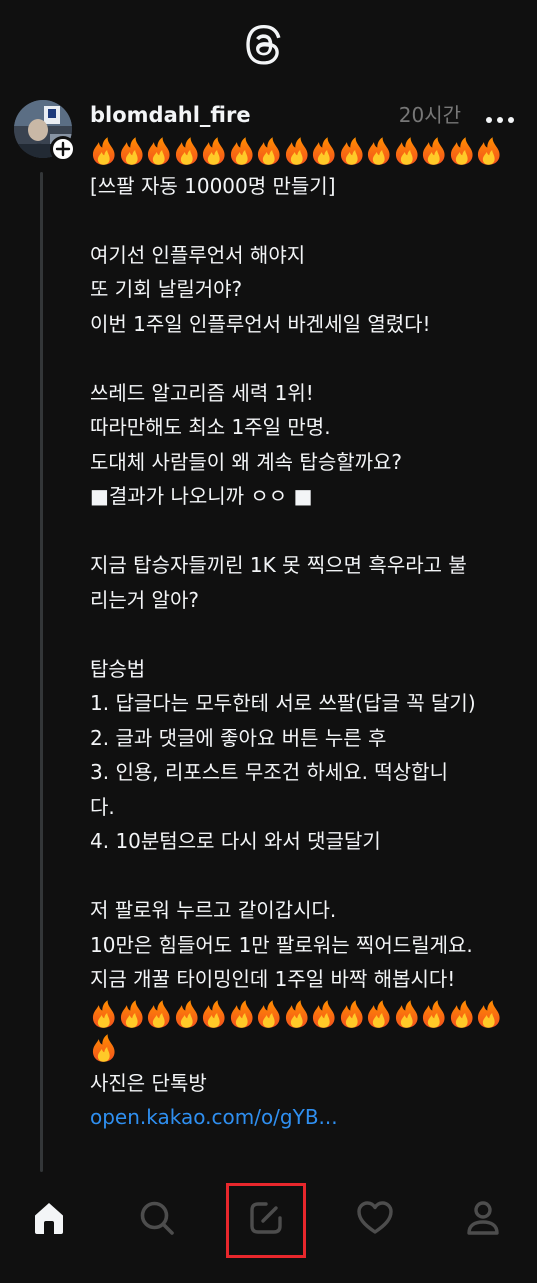  I want to click on post-text-line: 지금 개꿀 타이밍인데 1주일 바짝 해봅시다!, so click(273, 979).